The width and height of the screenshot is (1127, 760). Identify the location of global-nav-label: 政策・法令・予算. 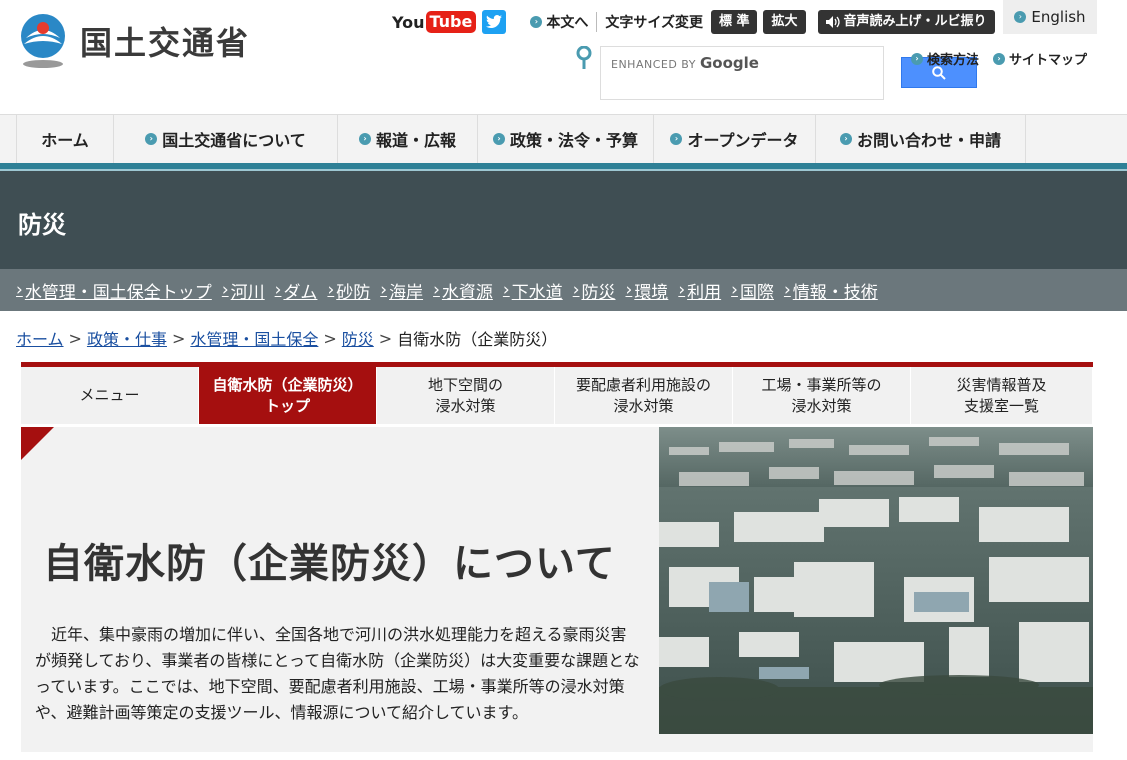
(573, 140).